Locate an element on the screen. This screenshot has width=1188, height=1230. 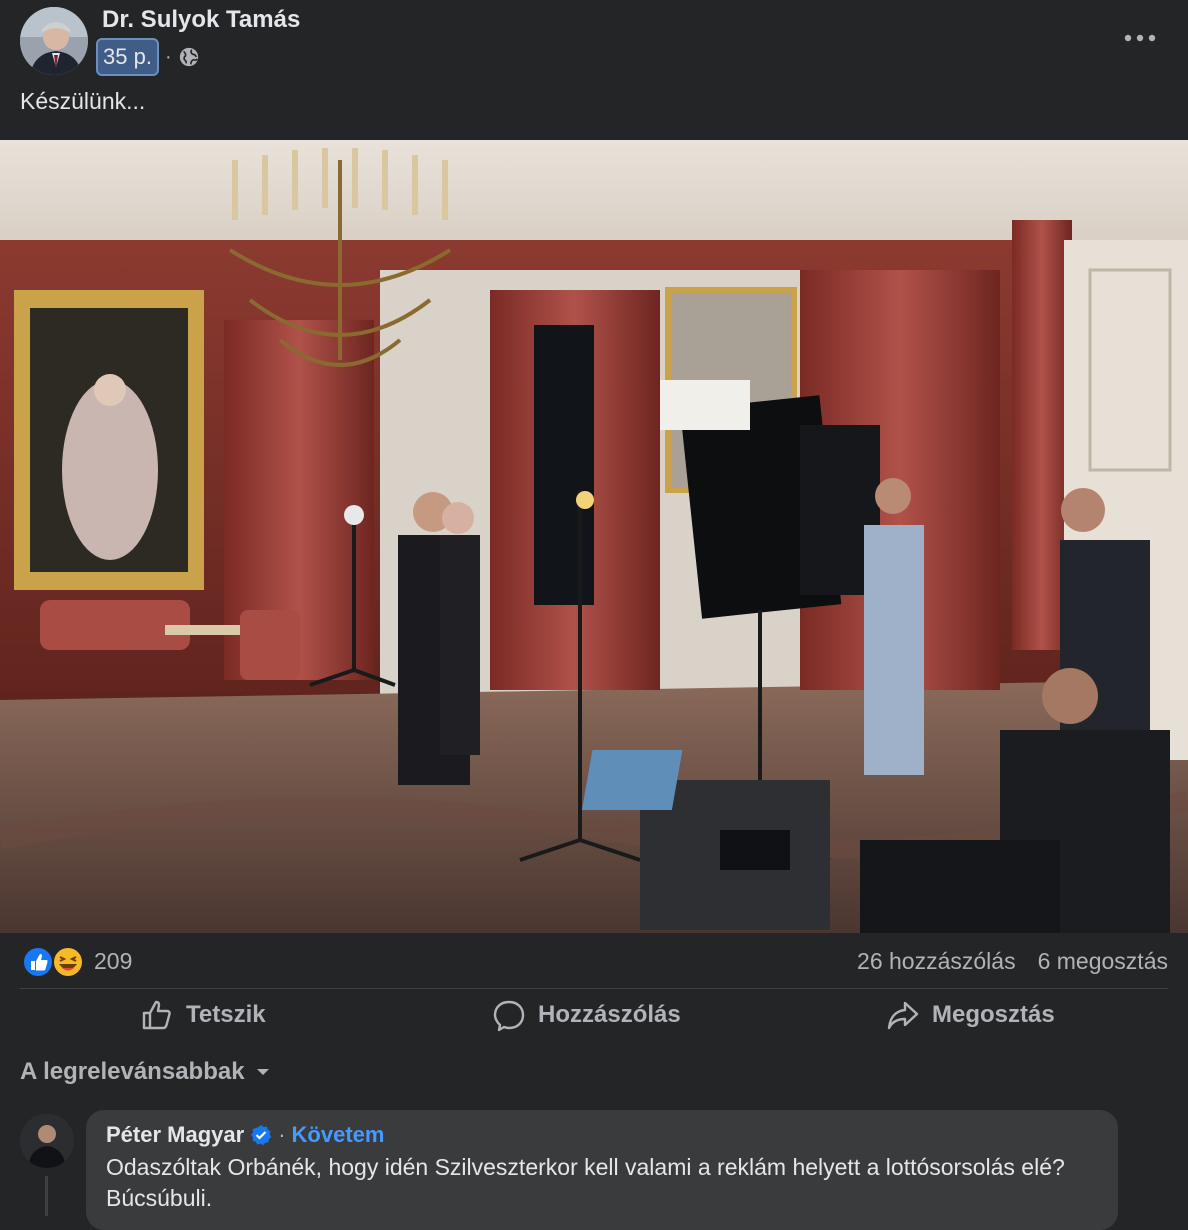
shares-count: 6 megosztás is located at coordinates (1103, 961).